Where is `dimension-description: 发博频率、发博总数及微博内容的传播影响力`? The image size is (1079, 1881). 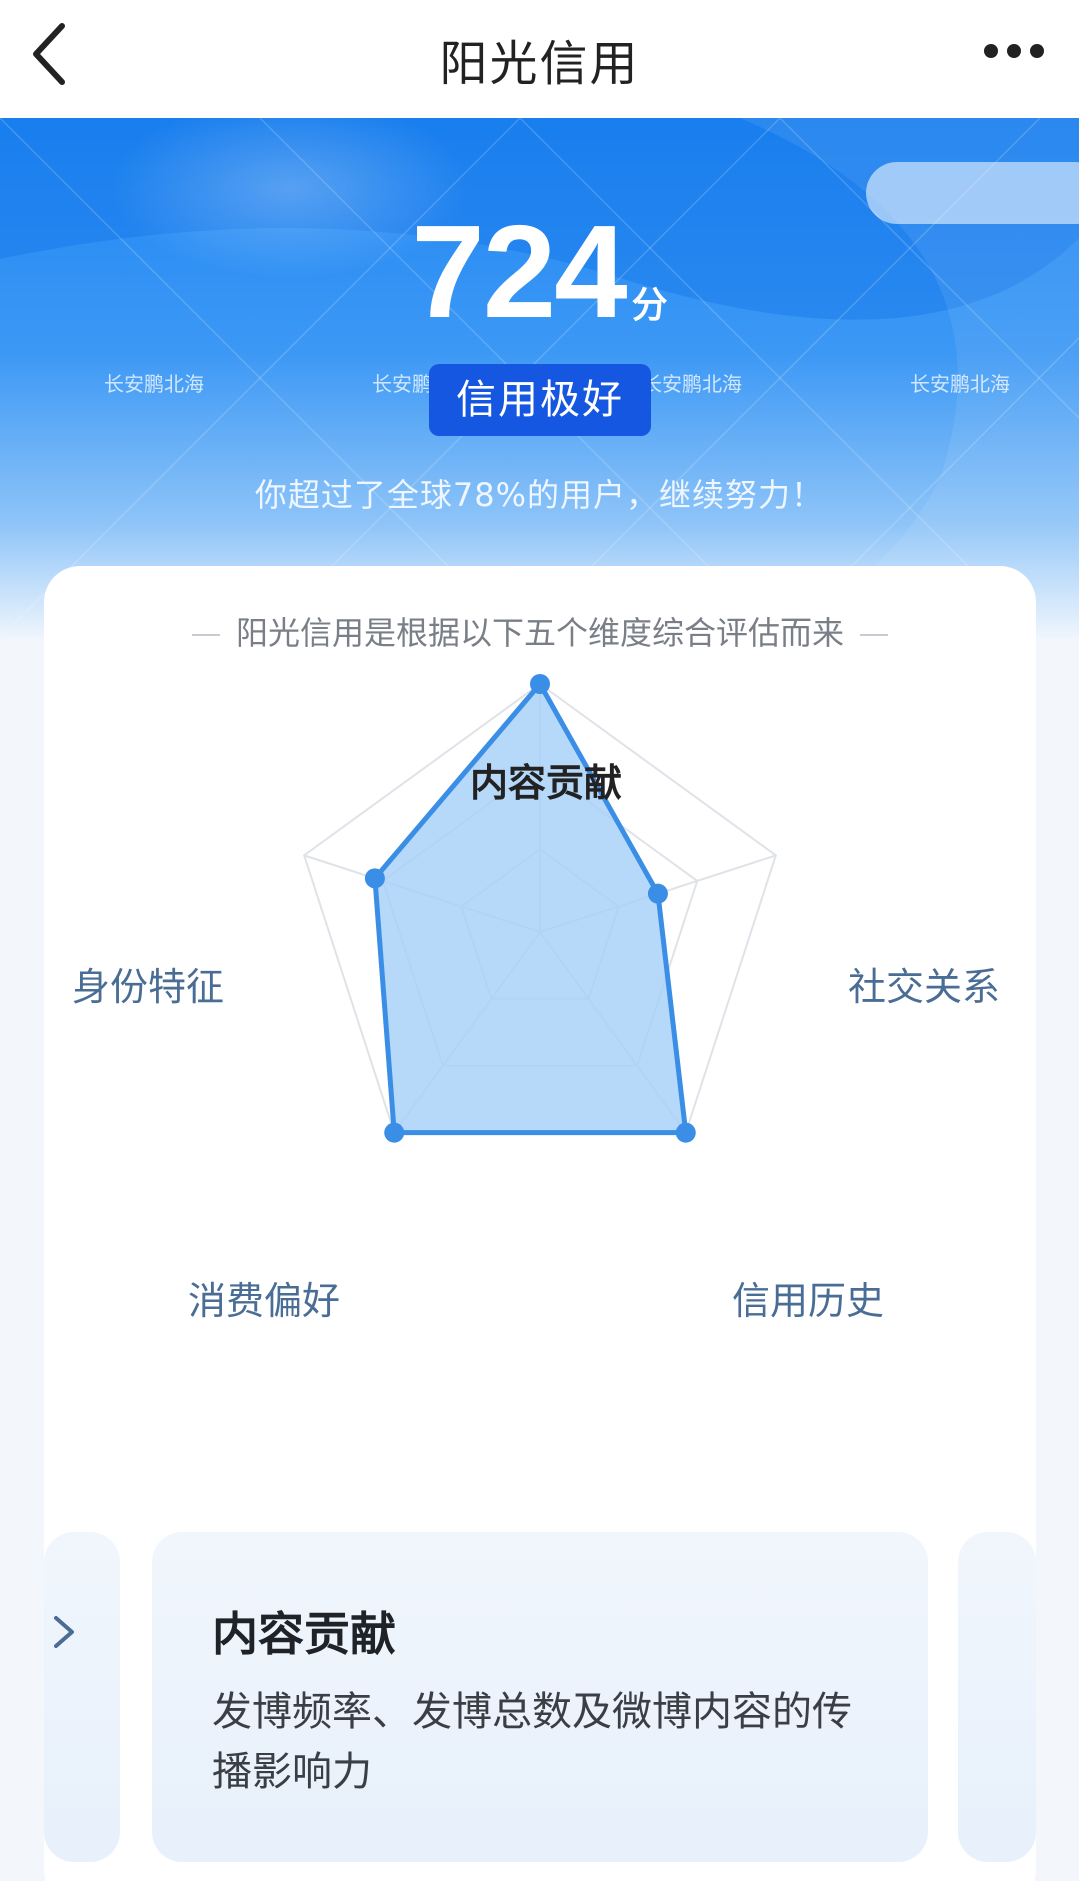
dimension-description: 发博频率、发博总数及微博内容的传播影响力 is located at coordinates (532, 1742).